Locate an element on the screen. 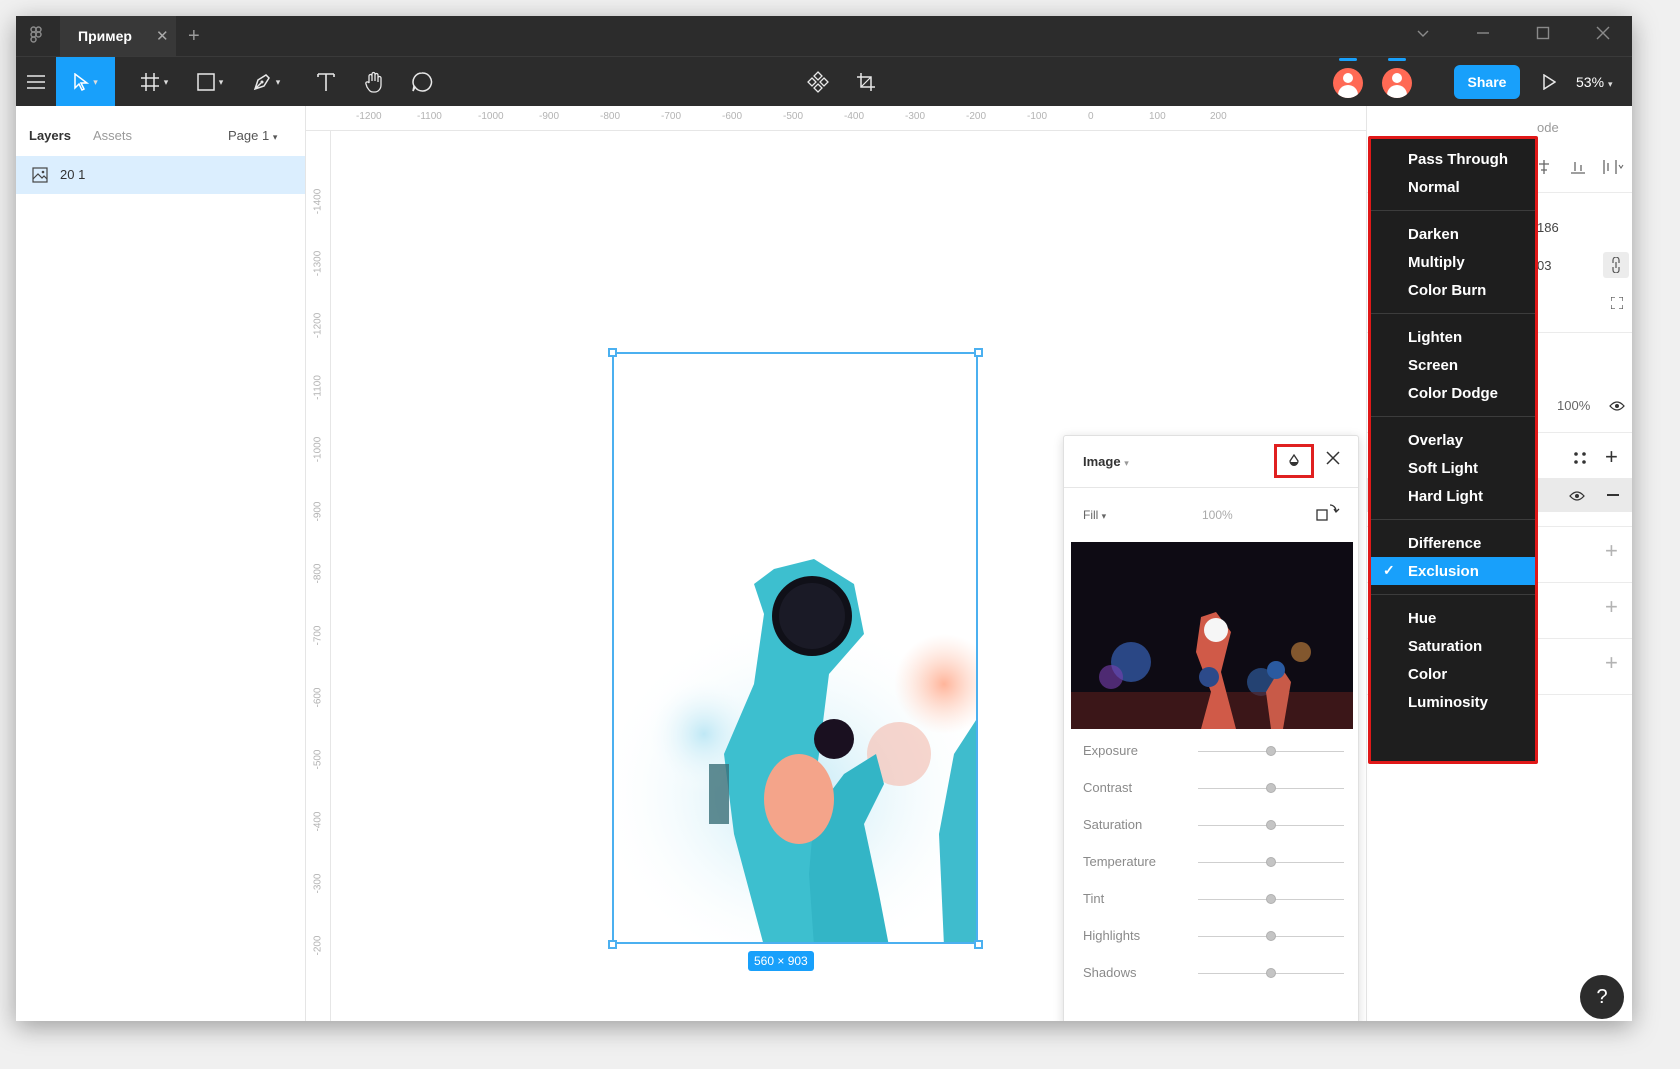 The height and width of the screenshot is (1069, 1680). blend-mode-item: ✓ Exclusion is located at coordinates (1453, 571).